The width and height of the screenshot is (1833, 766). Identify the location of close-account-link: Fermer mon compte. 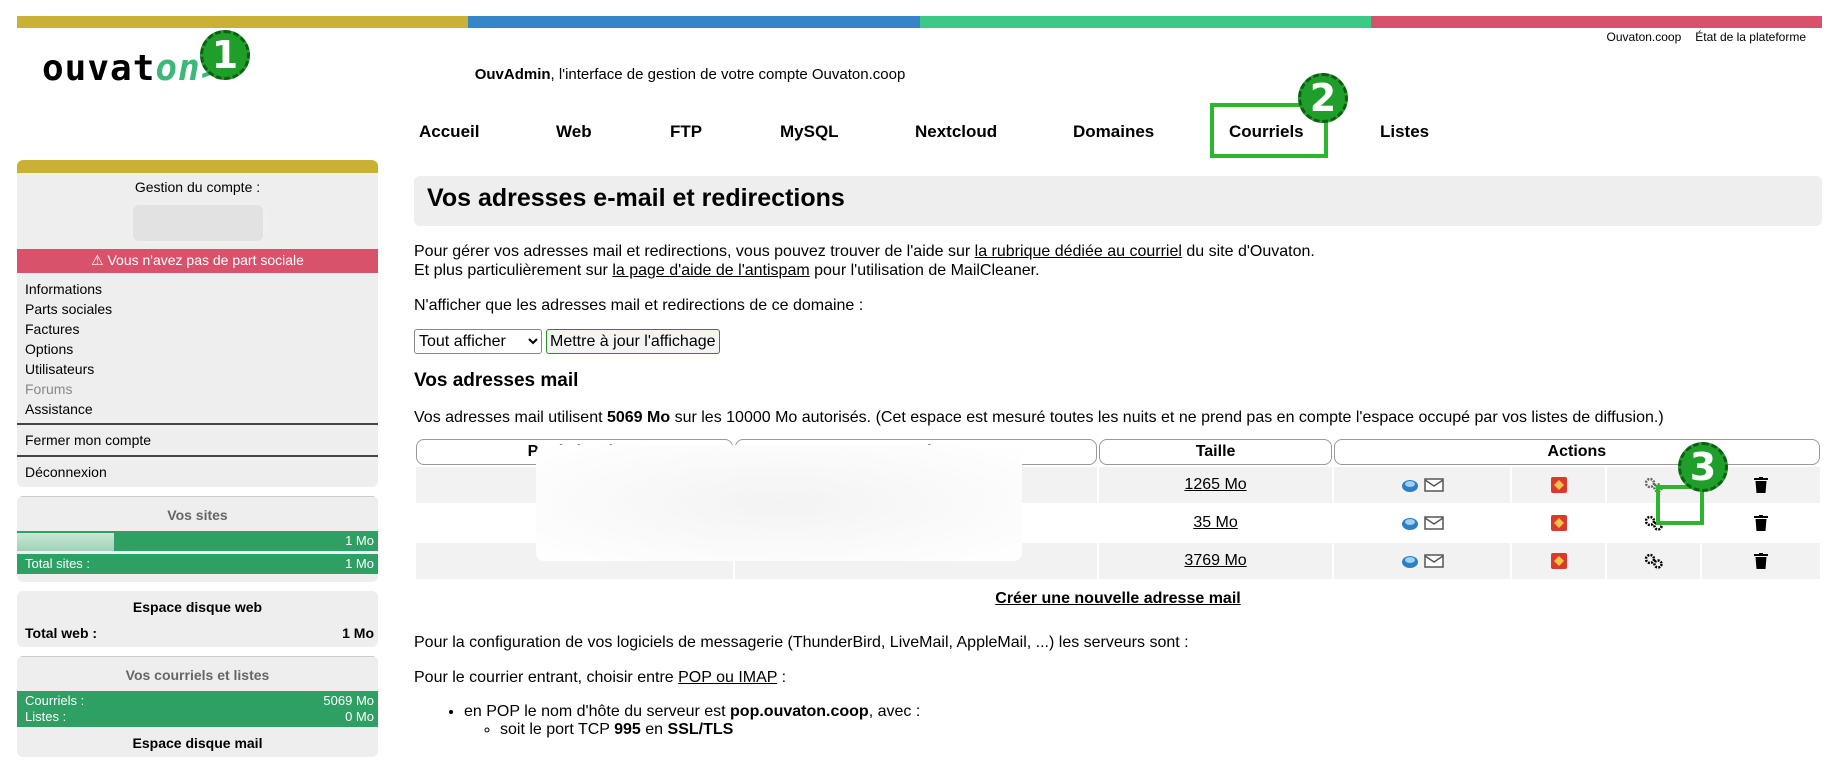
(88, 440).